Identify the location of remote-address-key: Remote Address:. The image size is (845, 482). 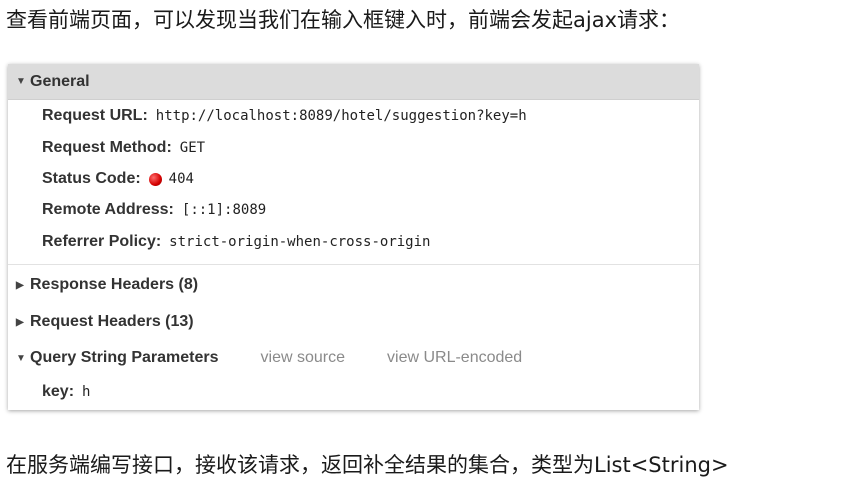
(108, 209).